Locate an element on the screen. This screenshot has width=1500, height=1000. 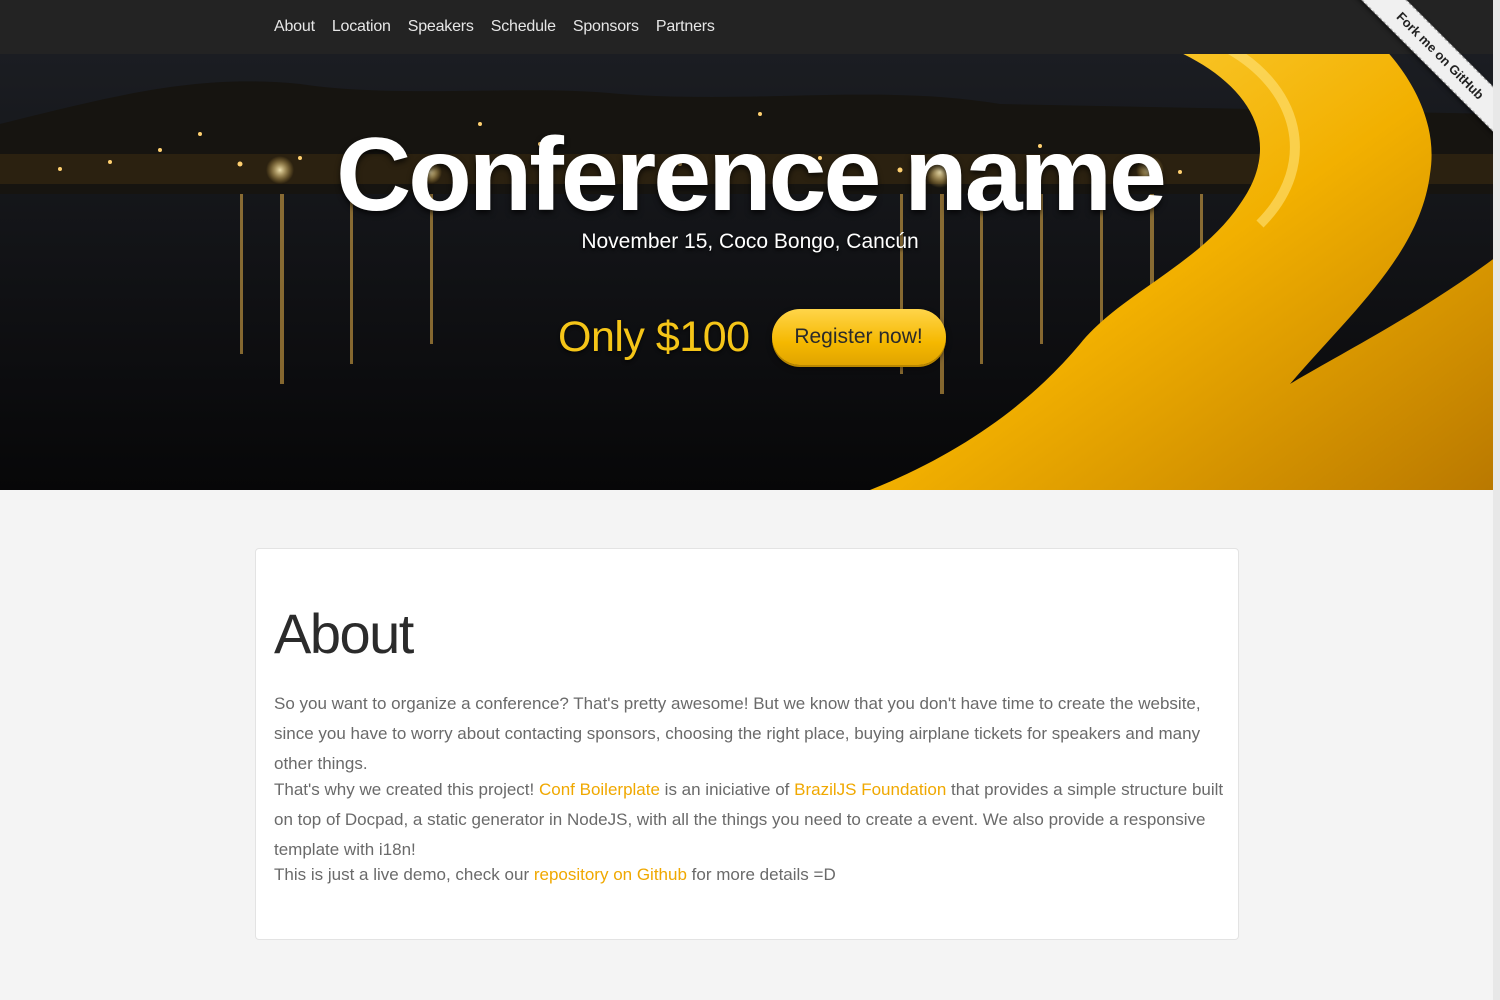
fork-me-ribbon: Fork me on GitHub is located at coordinates (1425, 73).